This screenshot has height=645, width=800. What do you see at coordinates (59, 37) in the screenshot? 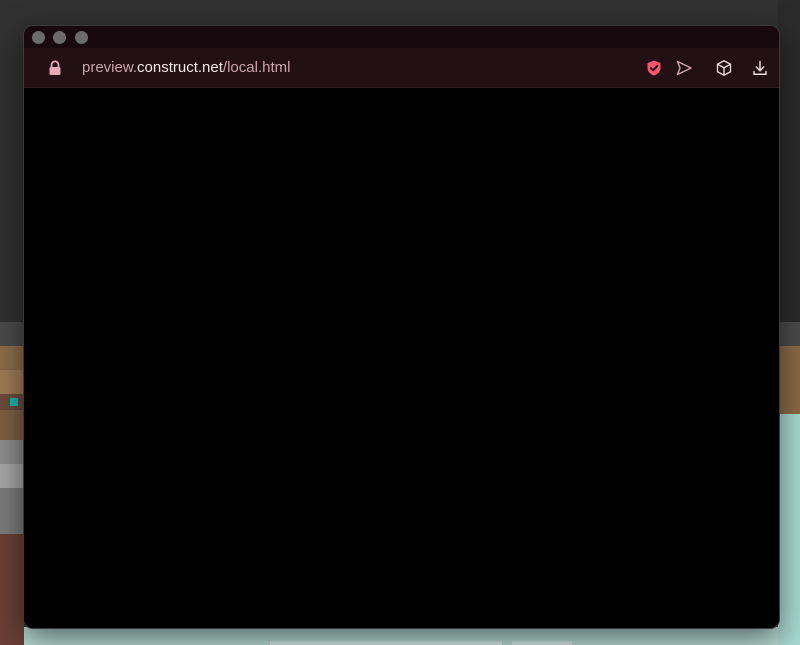
I see `minimize-window-button` at bounding box center [59, 37].